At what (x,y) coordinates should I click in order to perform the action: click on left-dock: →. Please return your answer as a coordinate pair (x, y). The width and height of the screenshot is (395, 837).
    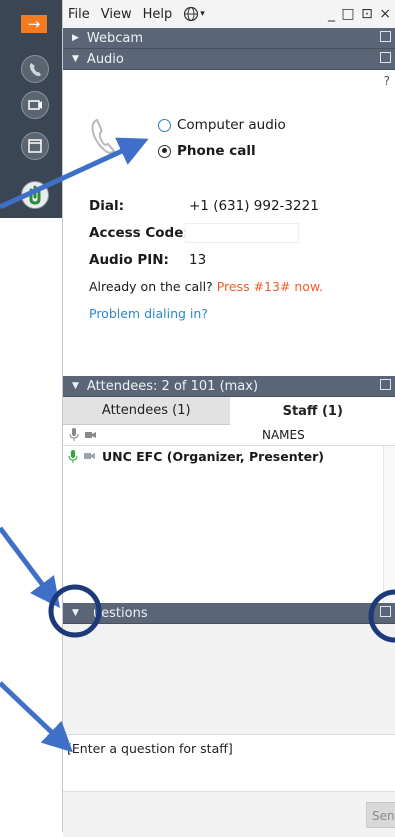
    Looking at the image, I should click on (31, 109).